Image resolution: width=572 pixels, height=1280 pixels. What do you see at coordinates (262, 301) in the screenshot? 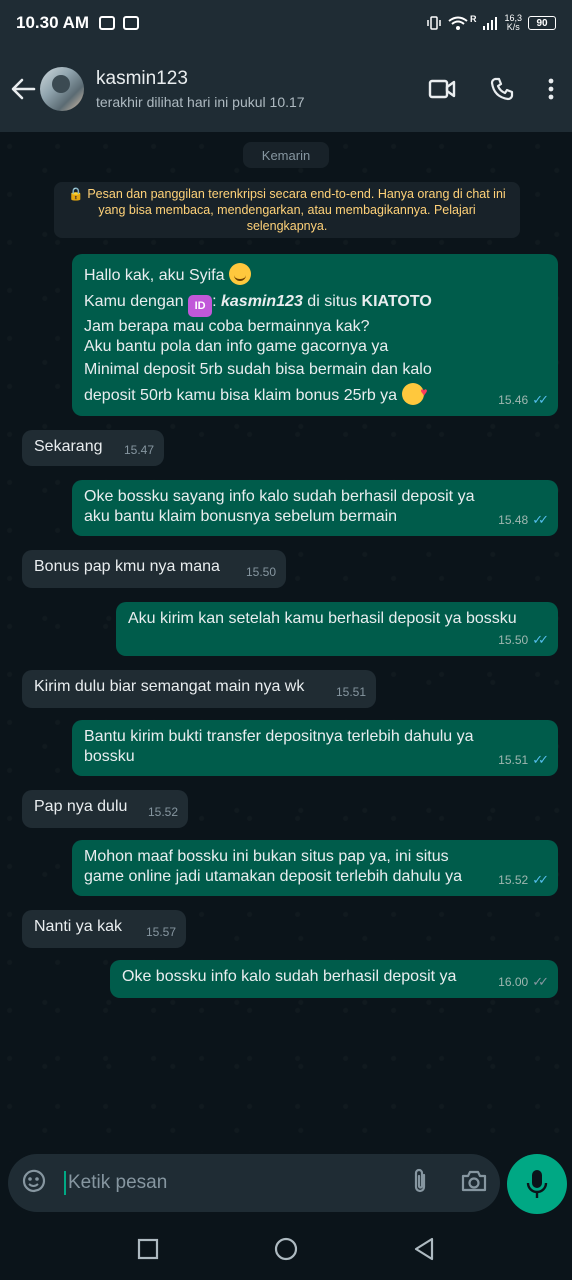
I see `username-text: kasmin123` at bounding box center [262, 301].